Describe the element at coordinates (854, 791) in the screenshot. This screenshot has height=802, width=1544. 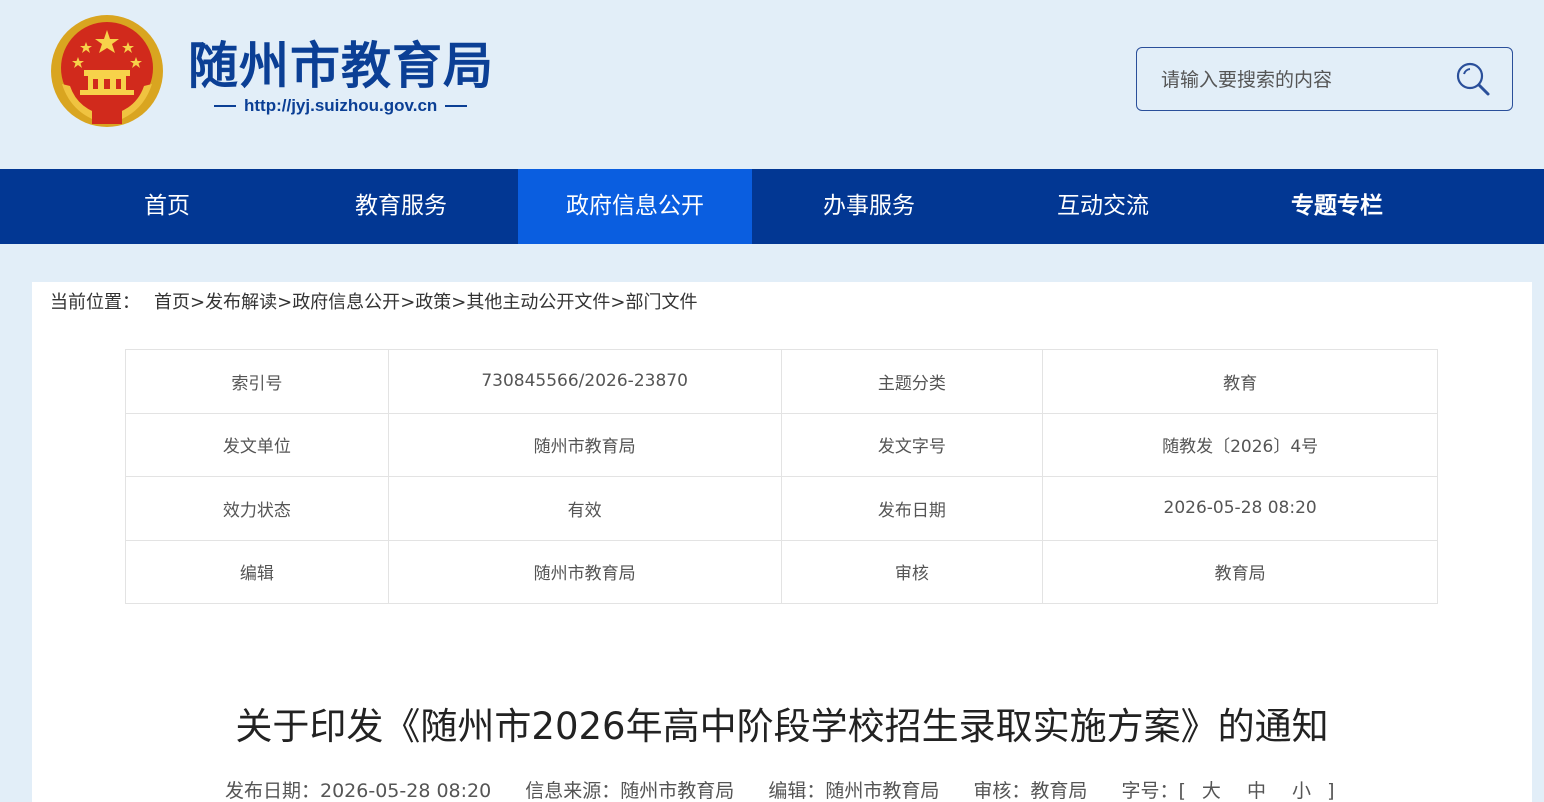
I see `editor: 编辑：随州市教育局` at that location.